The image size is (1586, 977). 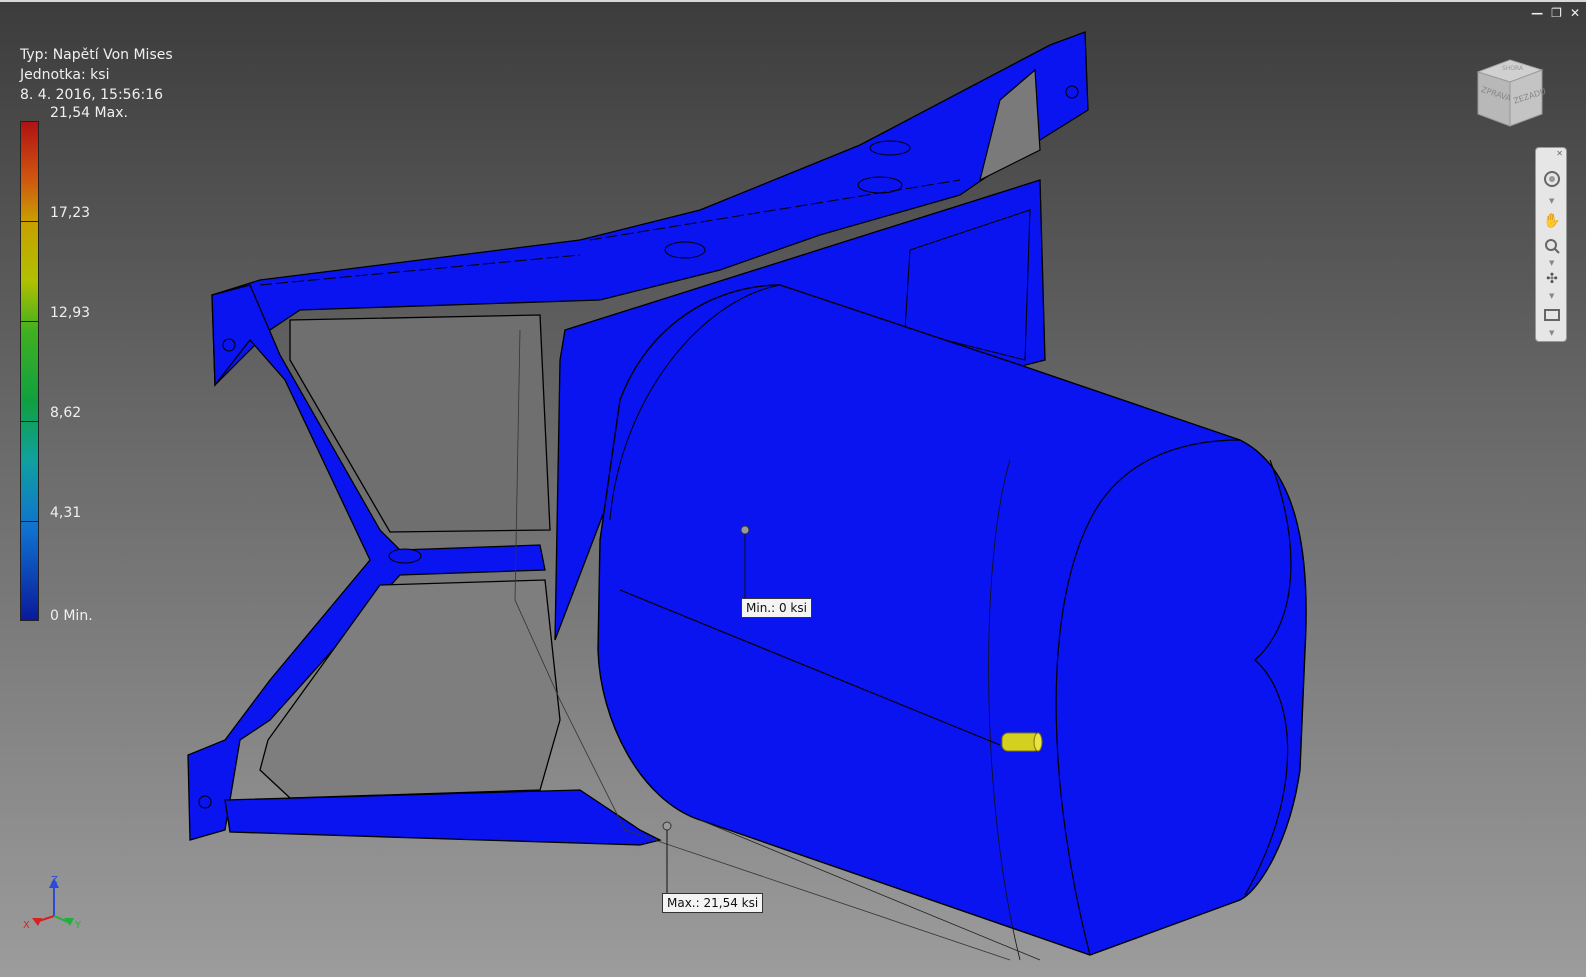 I want to click on viewcube-face-top: SHORA, so click(x=1513, y=68).